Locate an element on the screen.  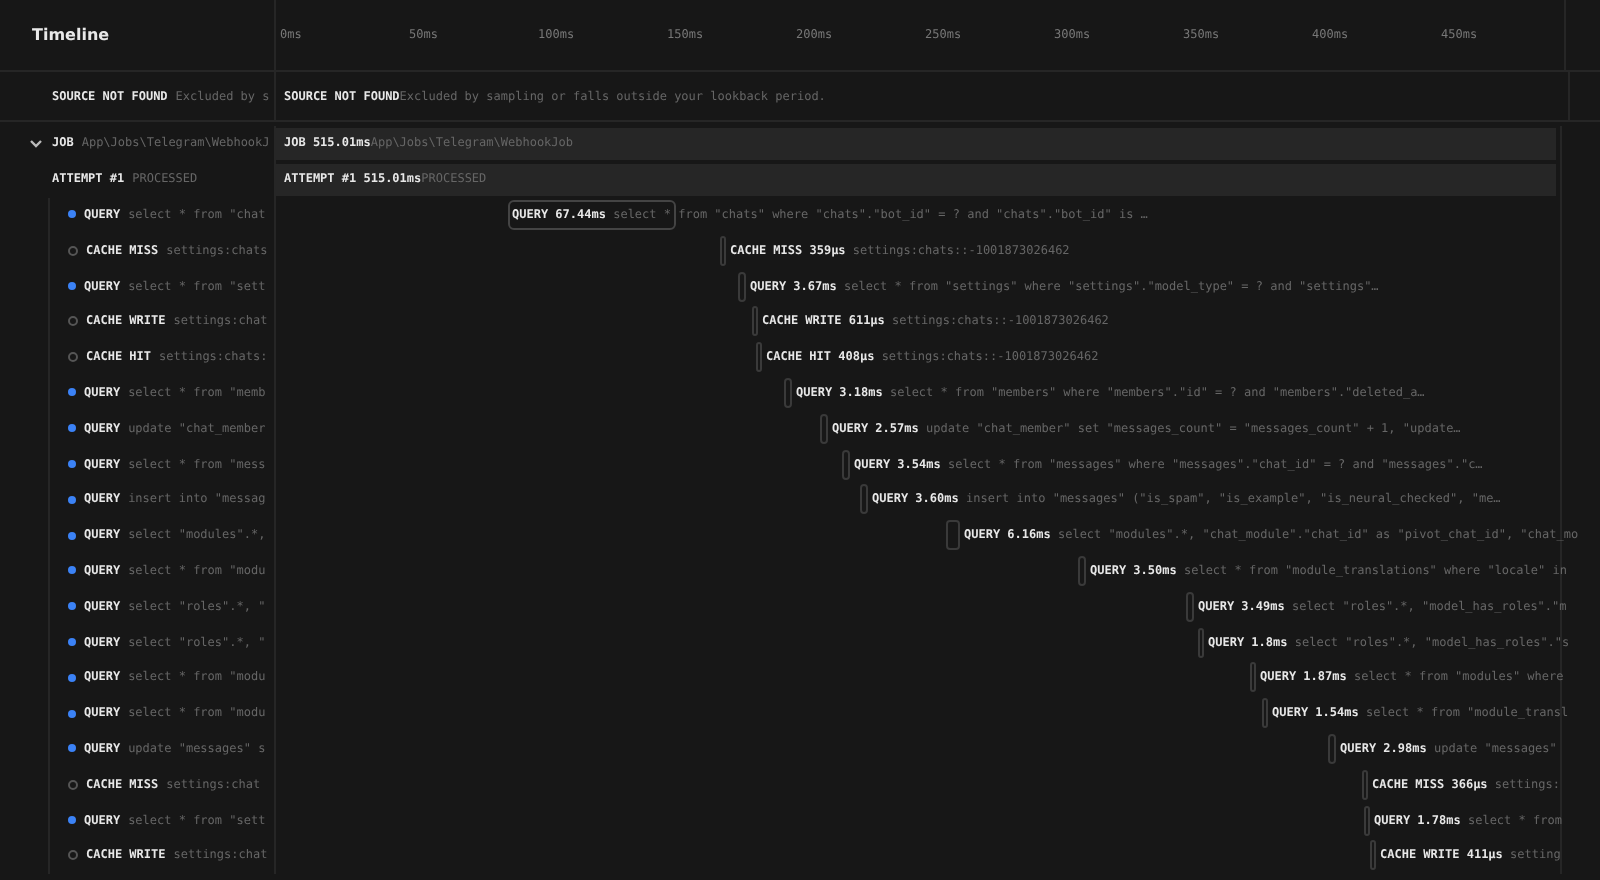
timeline-title: Timeline is located at coordinates (70, 35).